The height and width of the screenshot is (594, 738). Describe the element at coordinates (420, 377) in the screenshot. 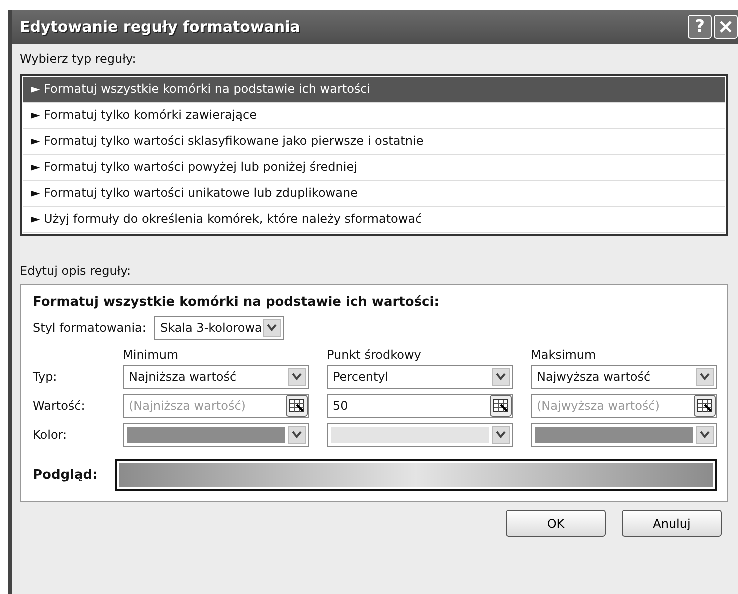

I see `type-dropdown: Percentyl` at that location.